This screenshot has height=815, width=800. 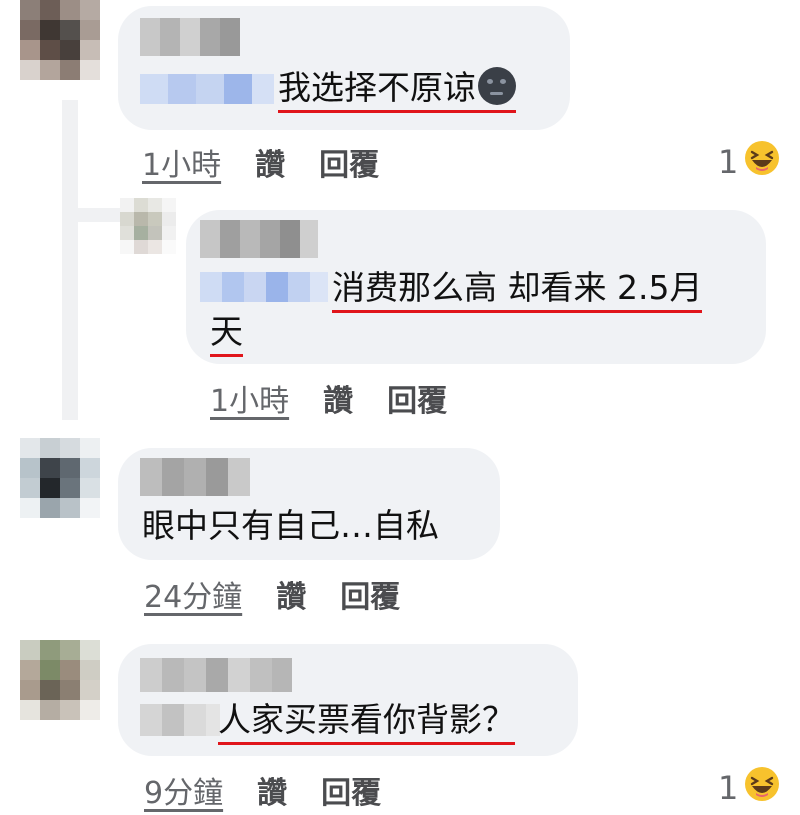 I want to click on timestamp-link: 9分鐘, so click(x=183, y=790).